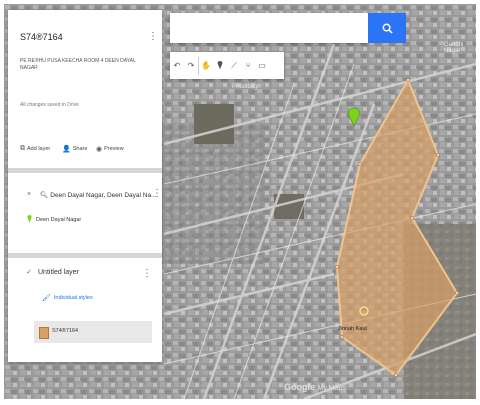  What do you see at coordinates (66, 149) in the screenshot?
I see `share-icon: 👤` at bounding box center [66, 149].